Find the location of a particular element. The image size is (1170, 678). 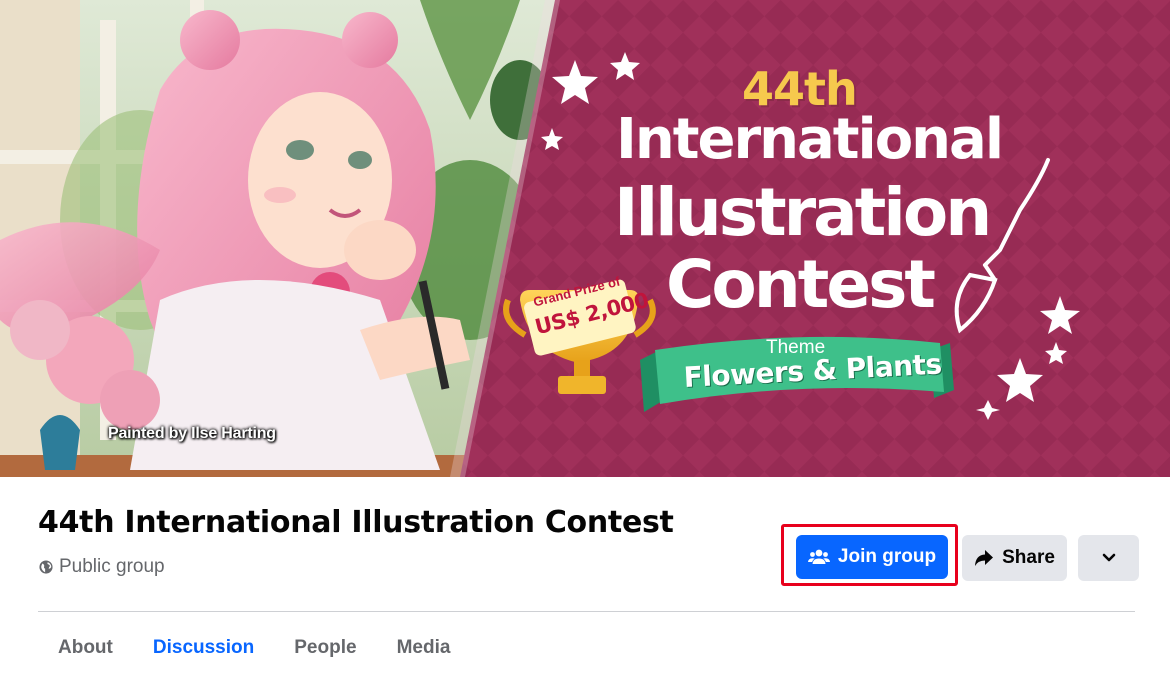

people-icon is located at coordinates (818, 556).